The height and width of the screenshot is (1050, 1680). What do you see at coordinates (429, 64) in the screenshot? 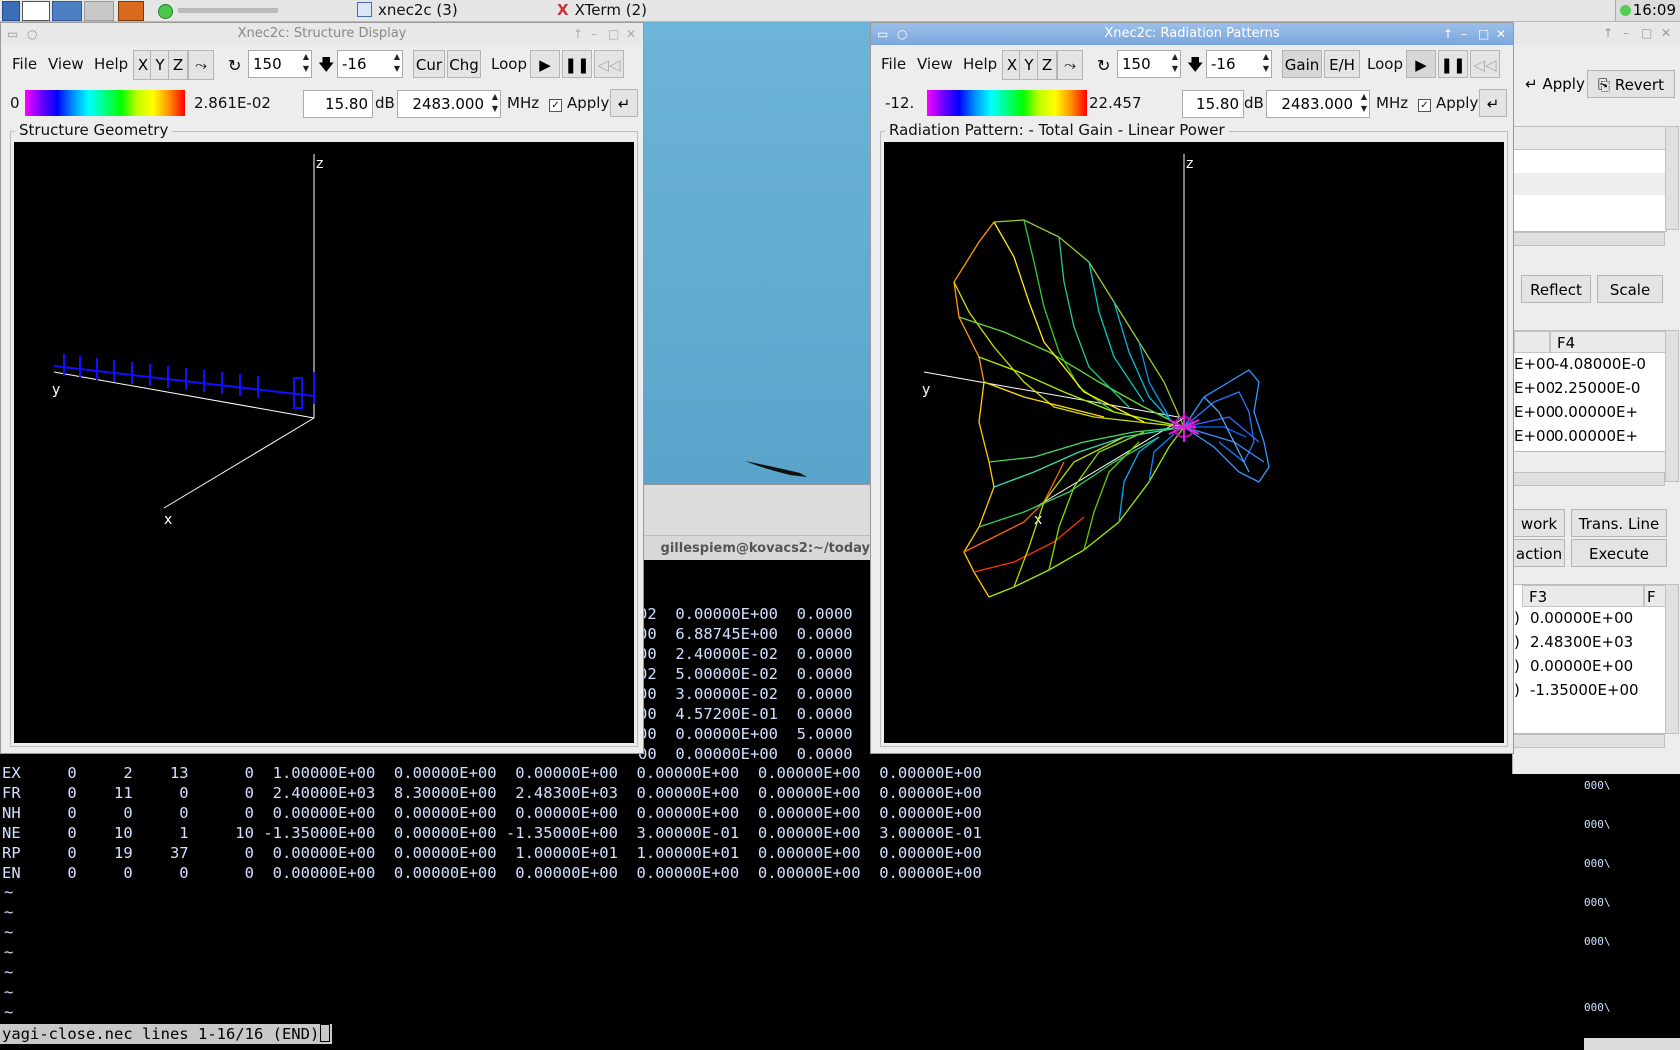
I see `currents-button: Cur` at bounding box center [429, 64].